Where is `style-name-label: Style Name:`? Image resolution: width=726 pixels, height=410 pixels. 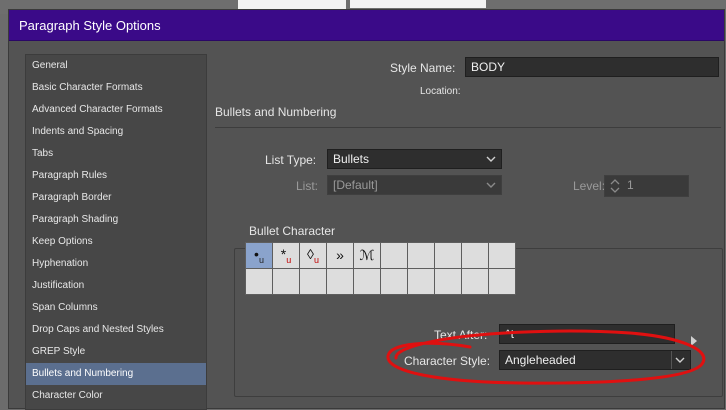 style-name-label: Style Name: is located at coordinates (423, 68).